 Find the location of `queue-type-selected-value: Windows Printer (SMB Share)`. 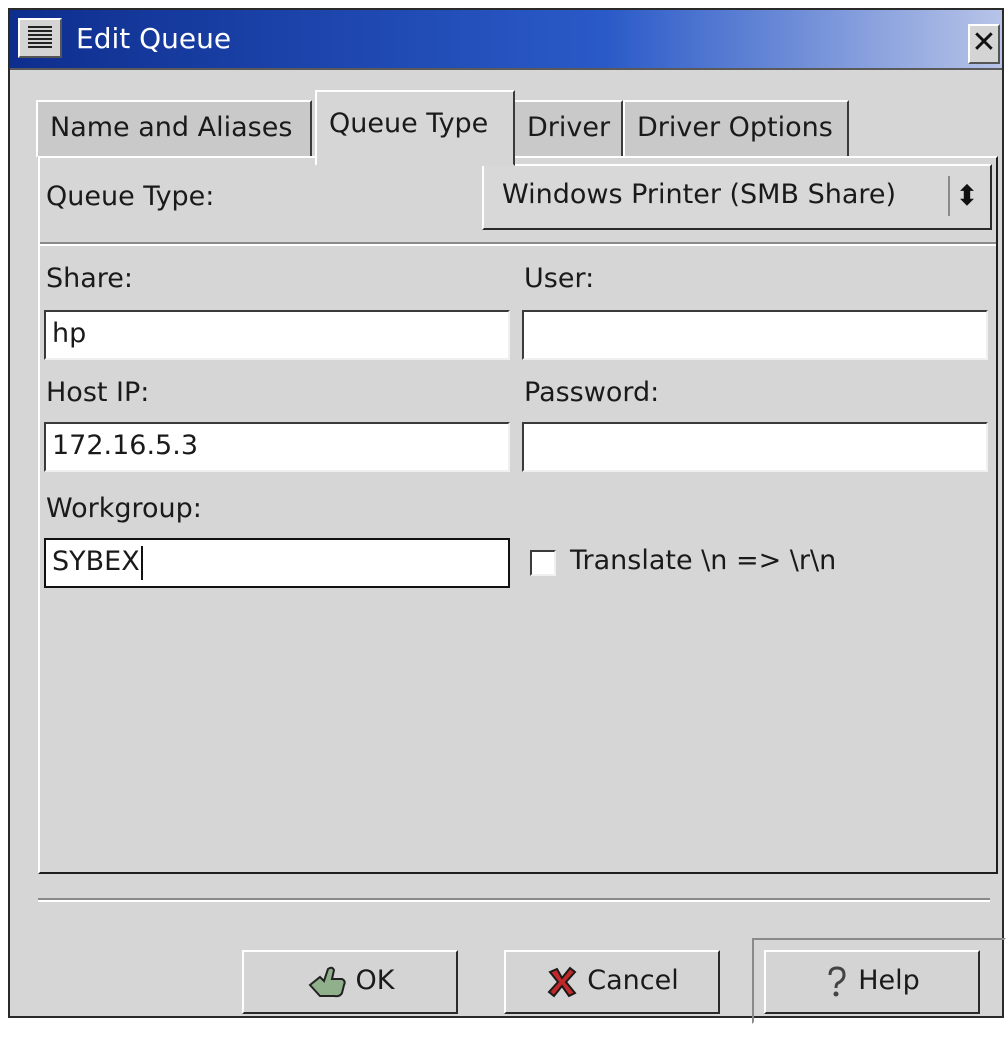

queue-type-selected-value: Windows Printer (SMB Share) is located at coordinates (699, 194).